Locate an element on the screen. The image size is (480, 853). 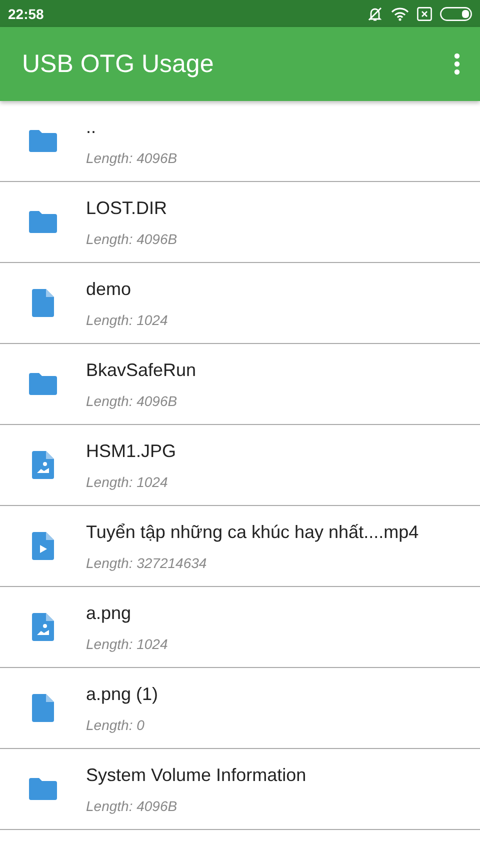
file-name: a.png is located at coordinates (127, 613).